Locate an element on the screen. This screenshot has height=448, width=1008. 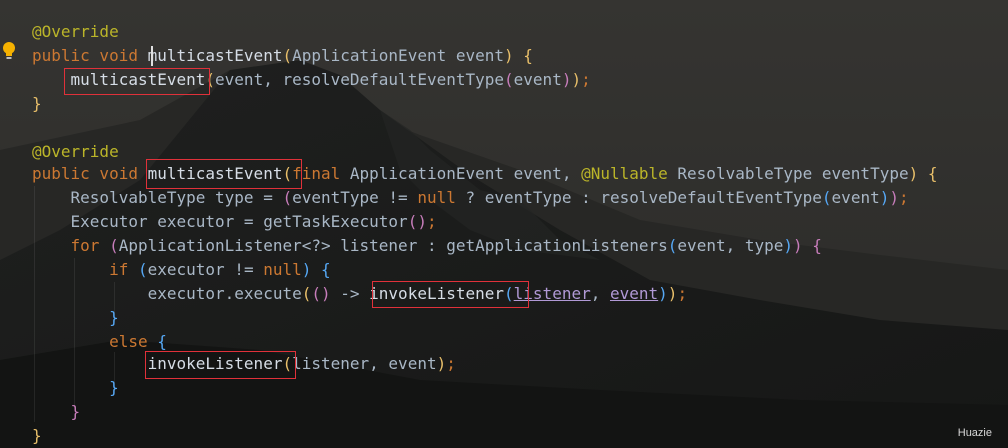
code-token: executor != is located at coordinates (205, 269).